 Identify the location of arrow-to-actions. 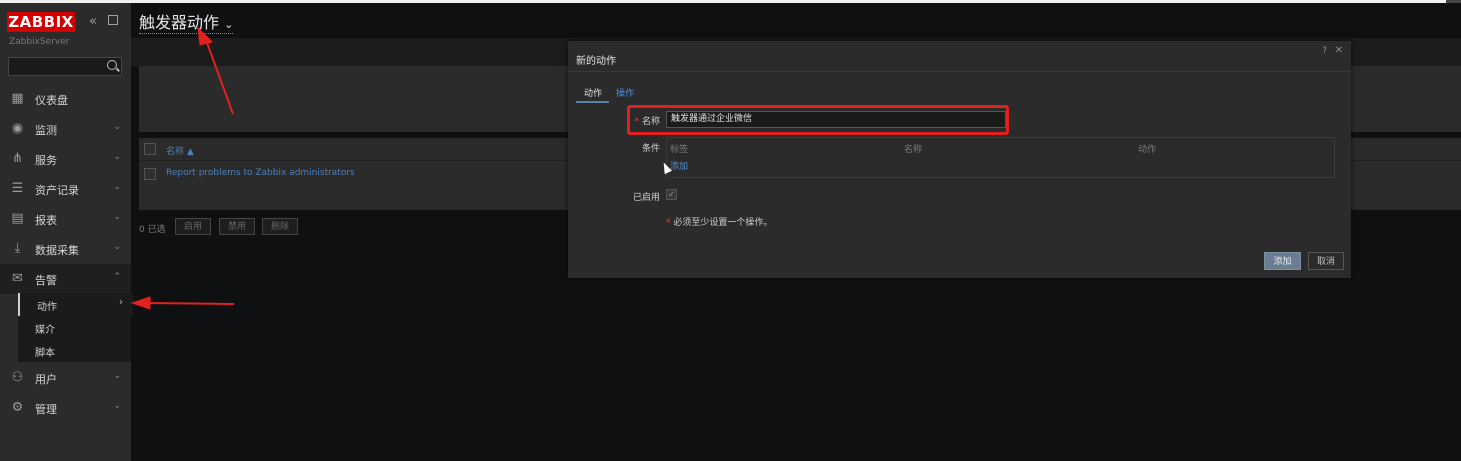
(182, 303).